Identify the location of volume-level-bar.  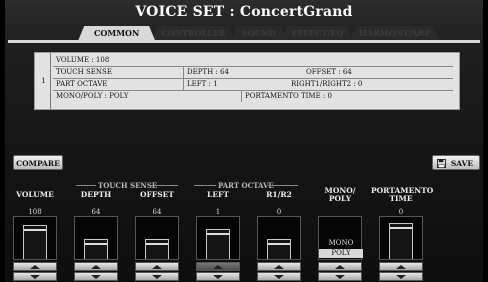
(35, 242).